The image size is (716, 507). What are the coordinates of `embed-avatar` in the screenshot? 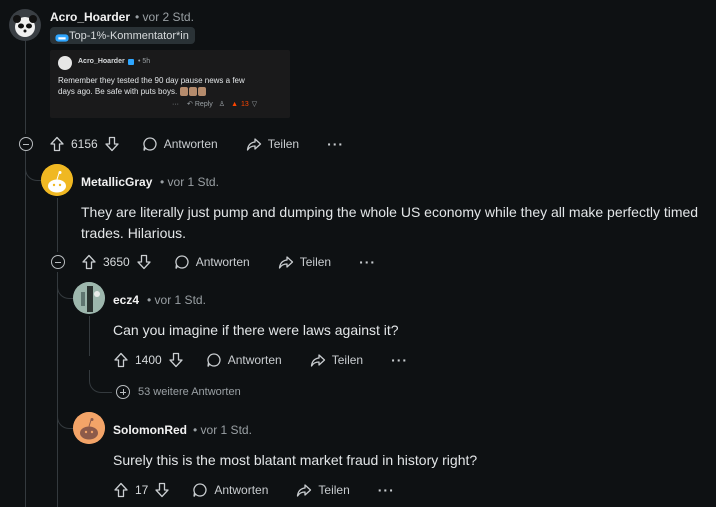 It's located at (65, 63).